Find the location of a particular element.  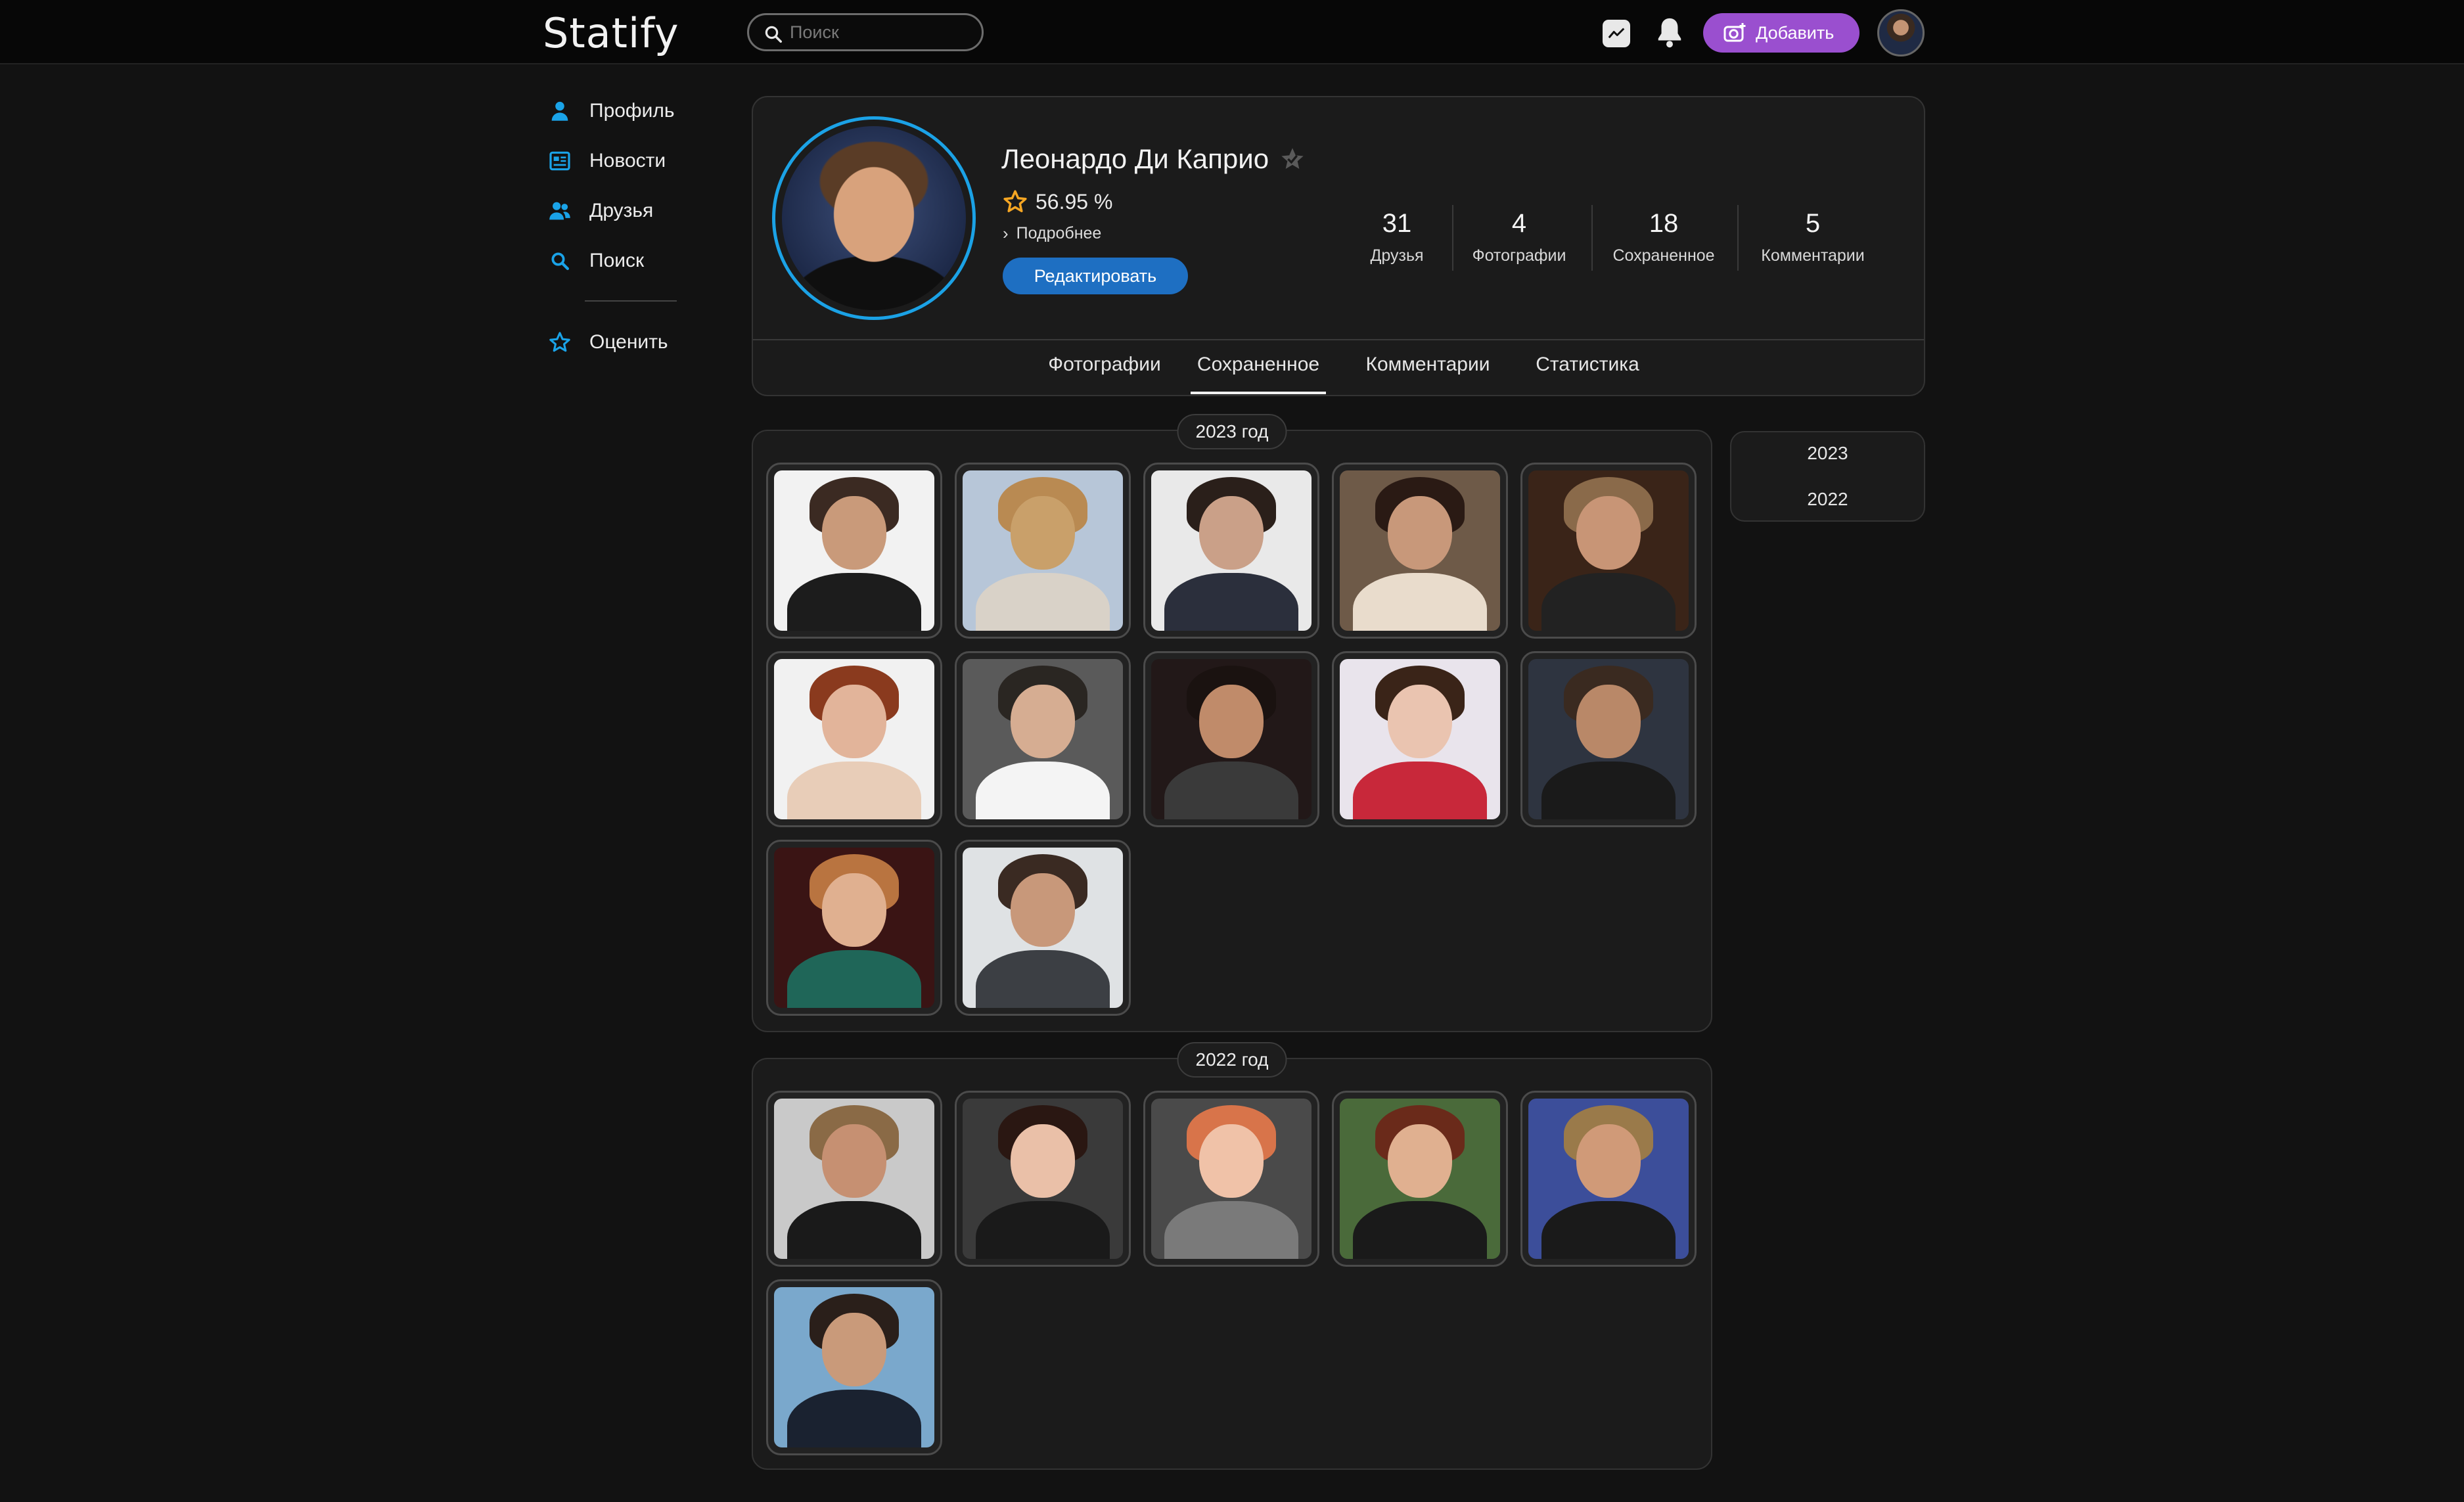

sidebar-item-profile: Профиль is located at coordinates (611, 111).